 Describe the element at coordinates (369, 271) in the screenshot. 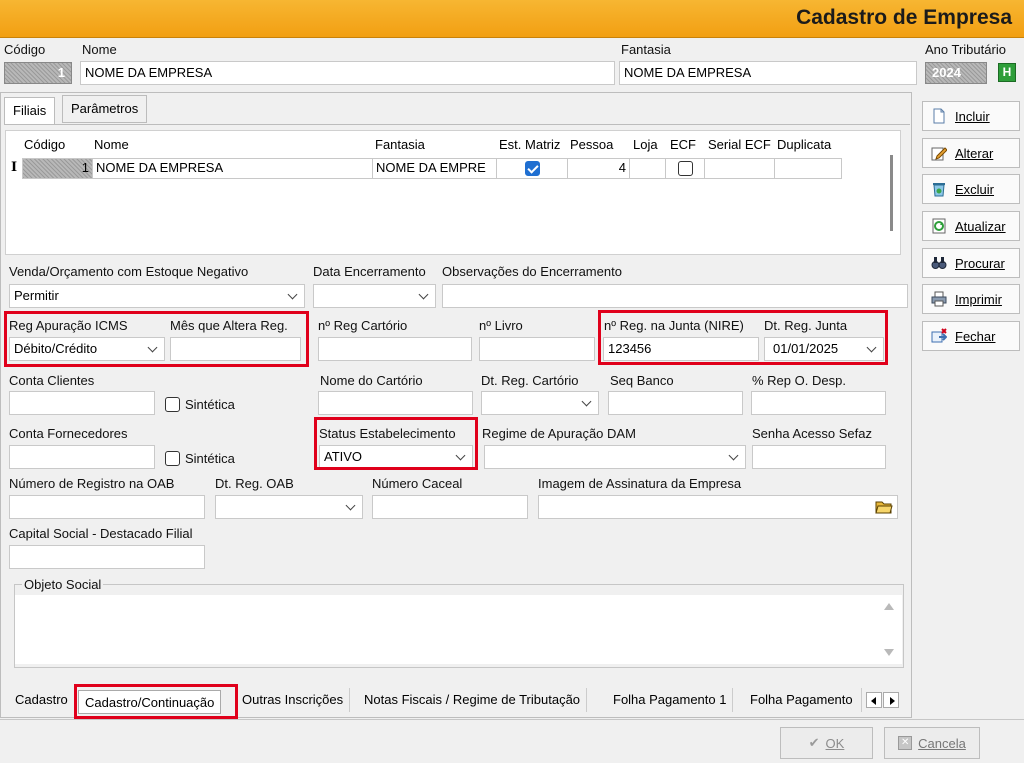

I see `data-encerramento-label: Data Encerramento` at that location.